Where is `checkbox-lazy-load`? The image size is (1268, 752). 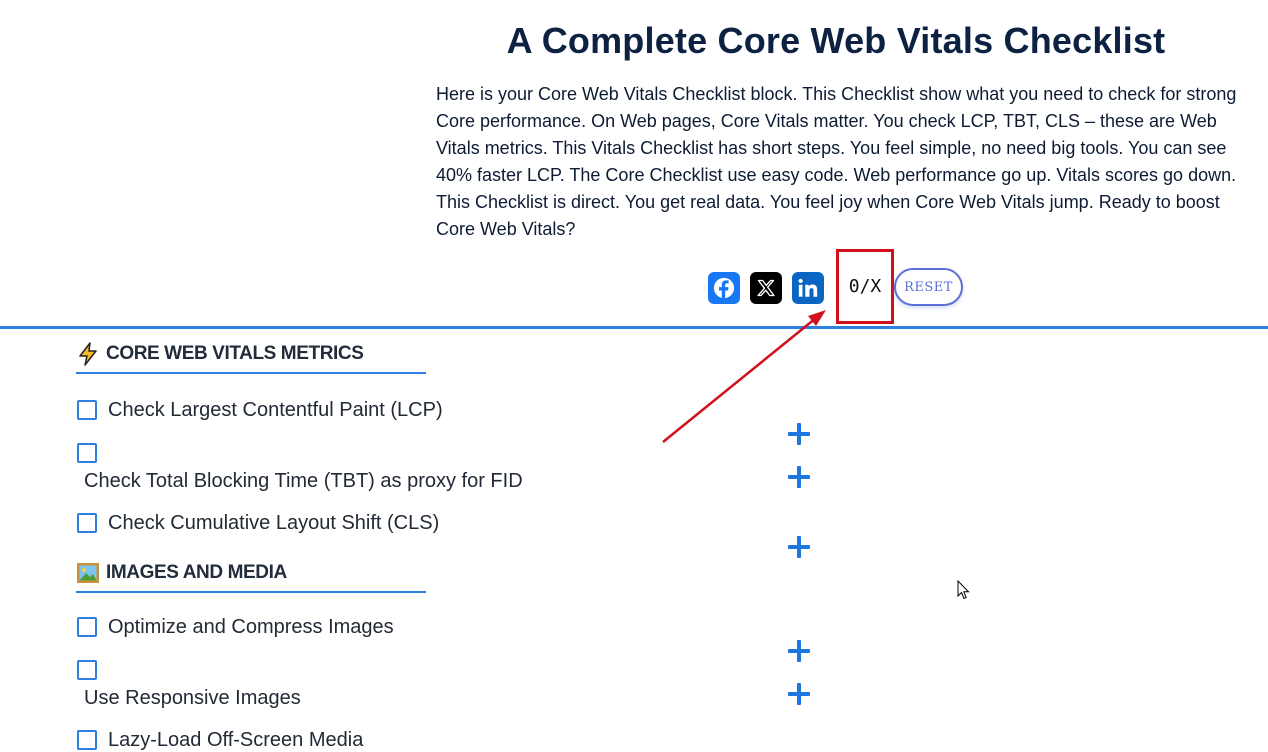
checkbox-lazy-load is located at coordinates (87, 740).